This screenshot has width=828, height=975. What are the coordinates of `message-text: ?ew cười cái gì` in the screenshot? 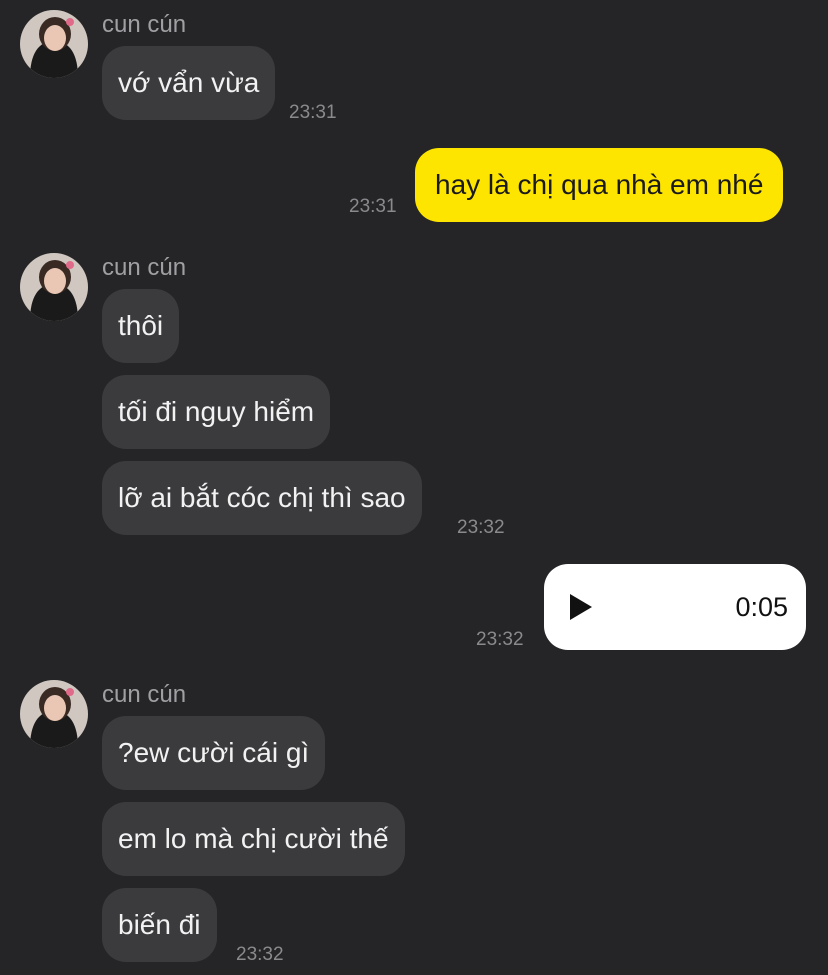 It's located at (214, 752).